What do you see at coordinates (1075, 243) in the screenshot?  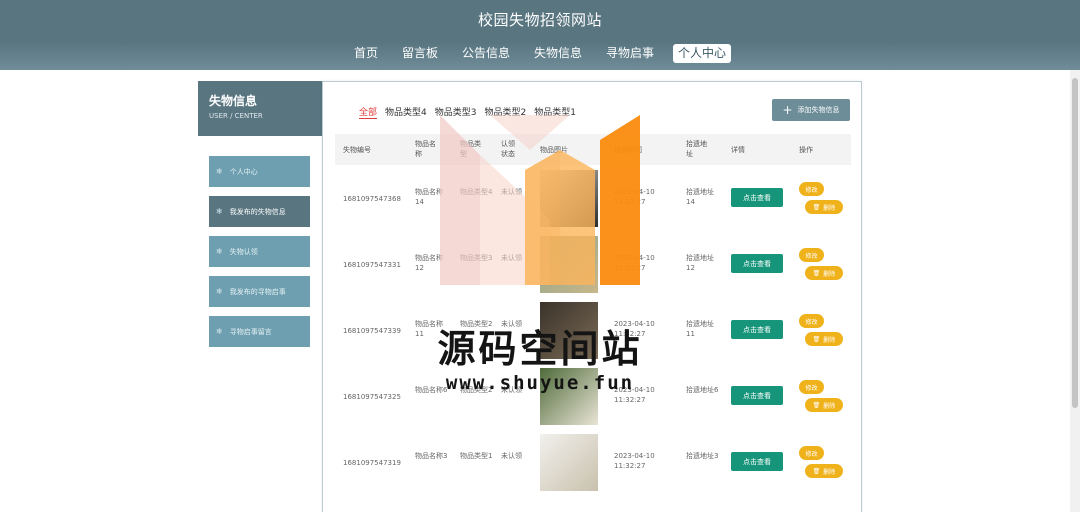 I see `scrollbar-thumb` at bounding box center [1075, 243].